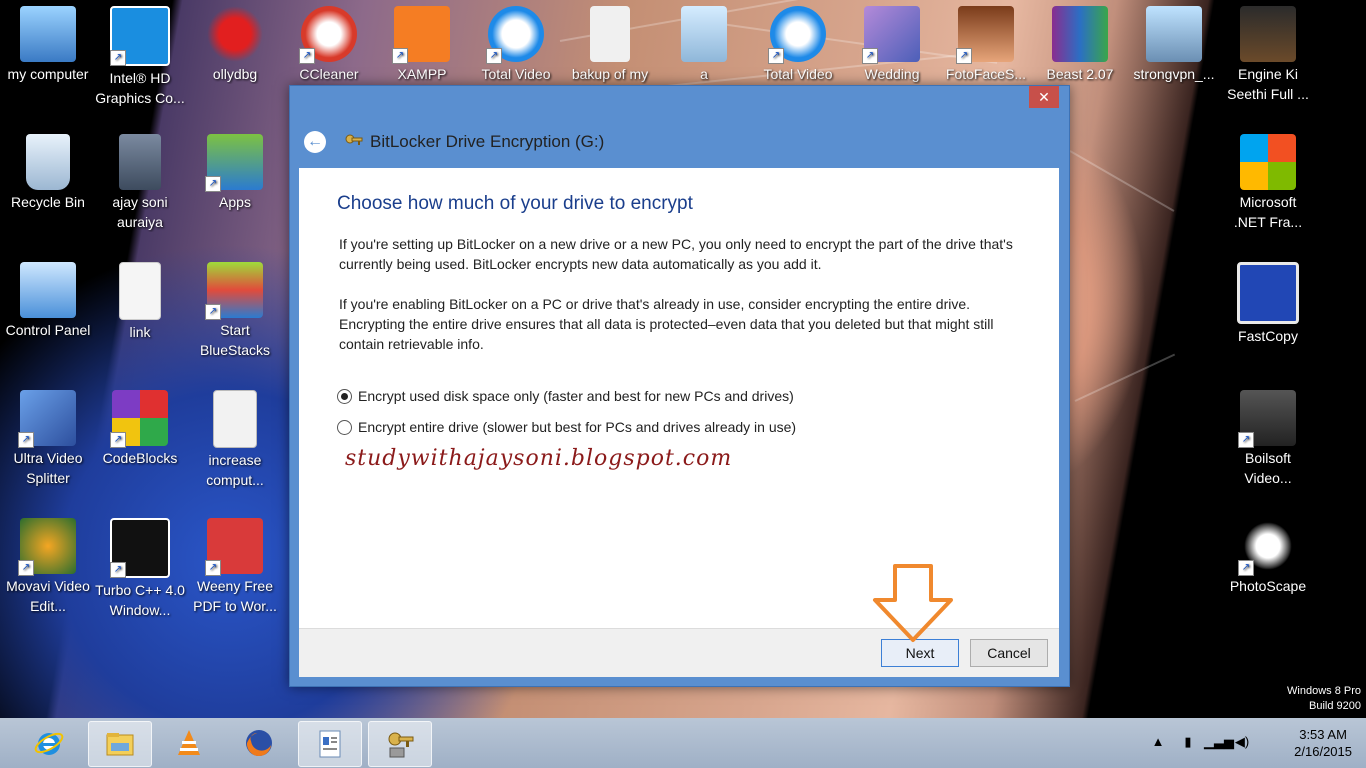 Image resolution: width=1366 pixels, height=768 pixels. I want to click on desktop-icon-wedding: ↗ Wedding, so click(892, 42).